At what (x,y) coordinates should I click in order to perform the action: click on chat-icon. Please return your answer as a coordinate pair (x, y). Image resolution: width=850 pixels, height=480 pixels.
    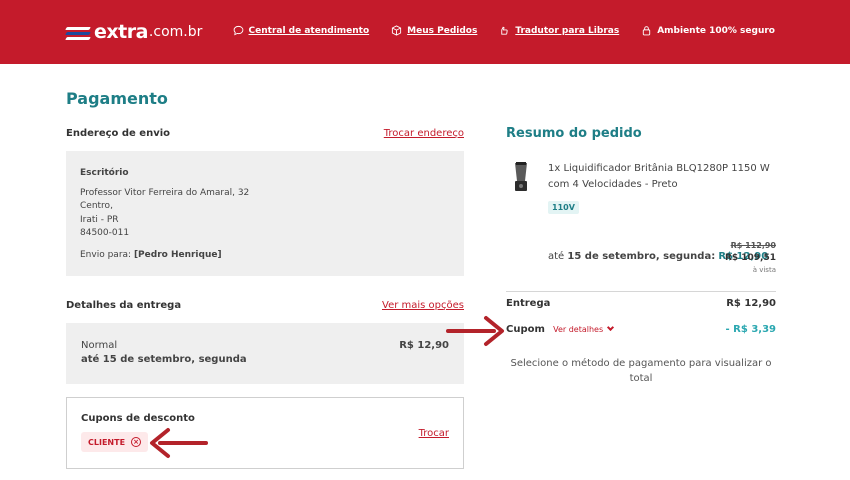
    Looking at the image, I should click on (238, 30).